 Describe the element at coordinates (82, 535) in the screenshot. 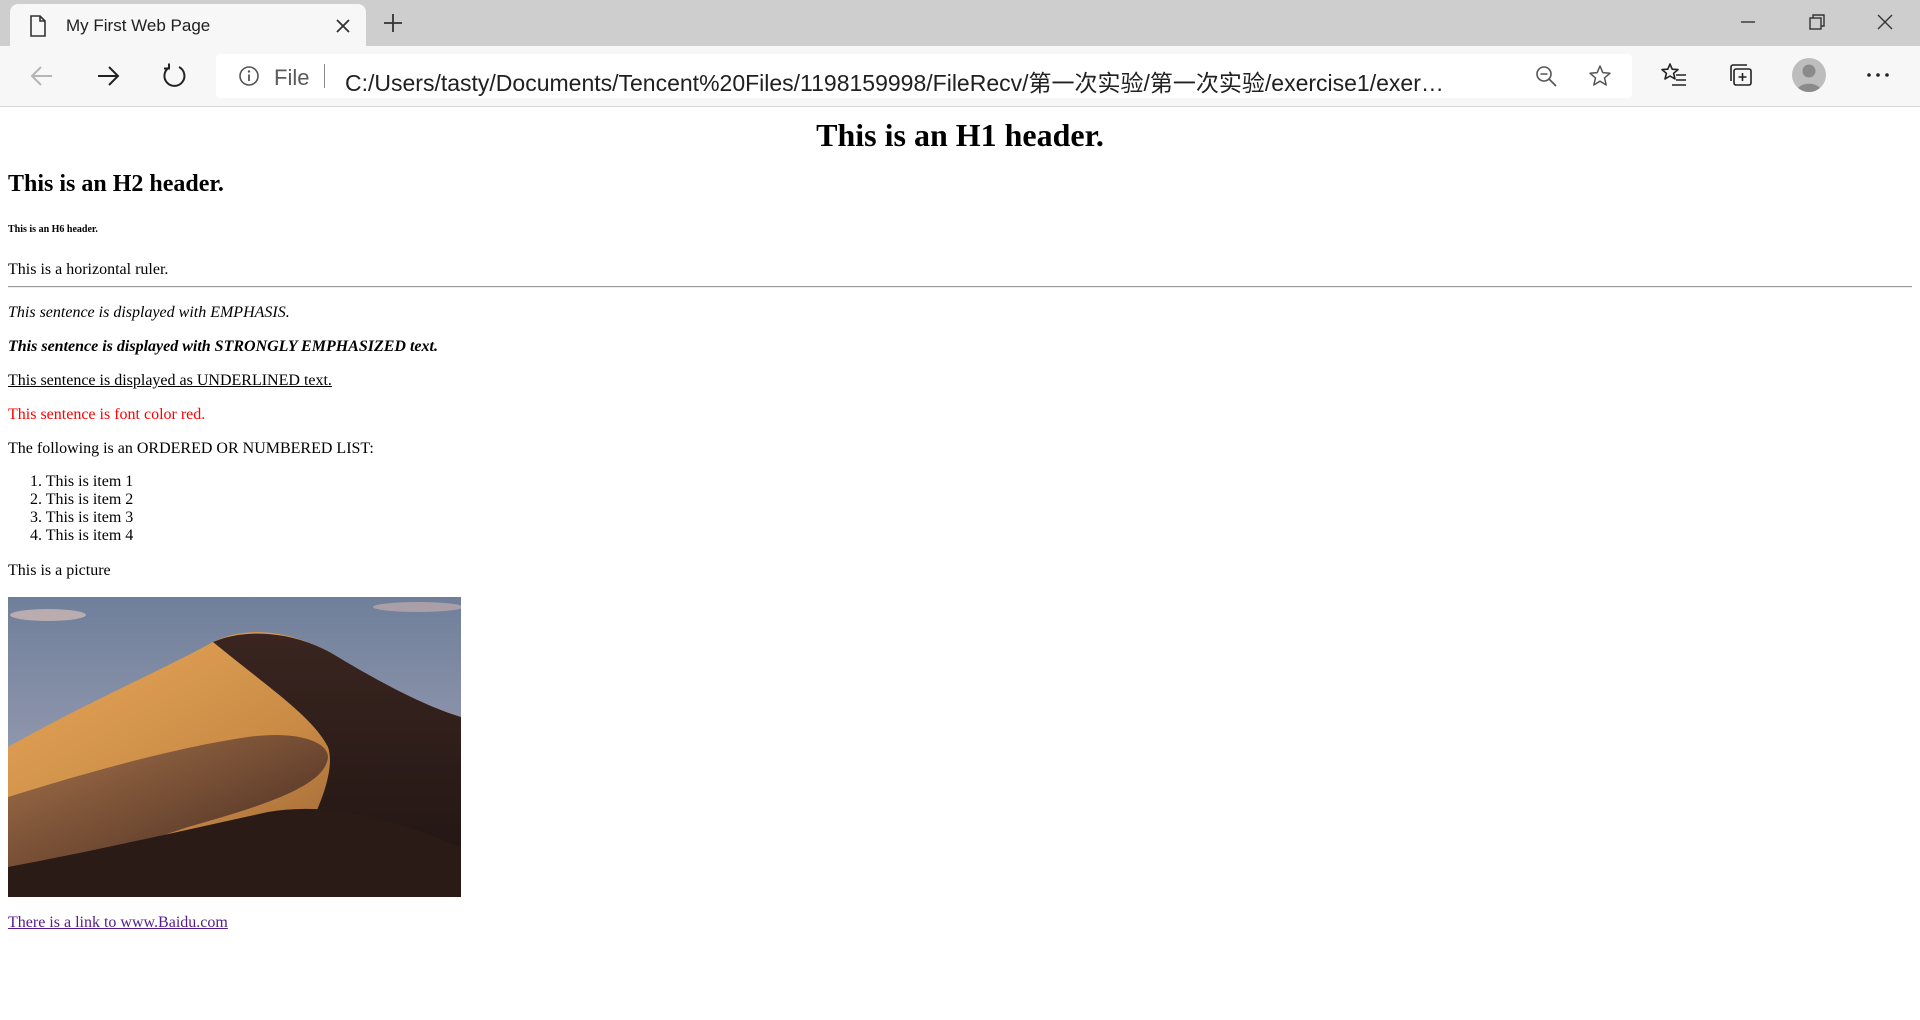

I see `list-item: 4. This is item 4` at that location.